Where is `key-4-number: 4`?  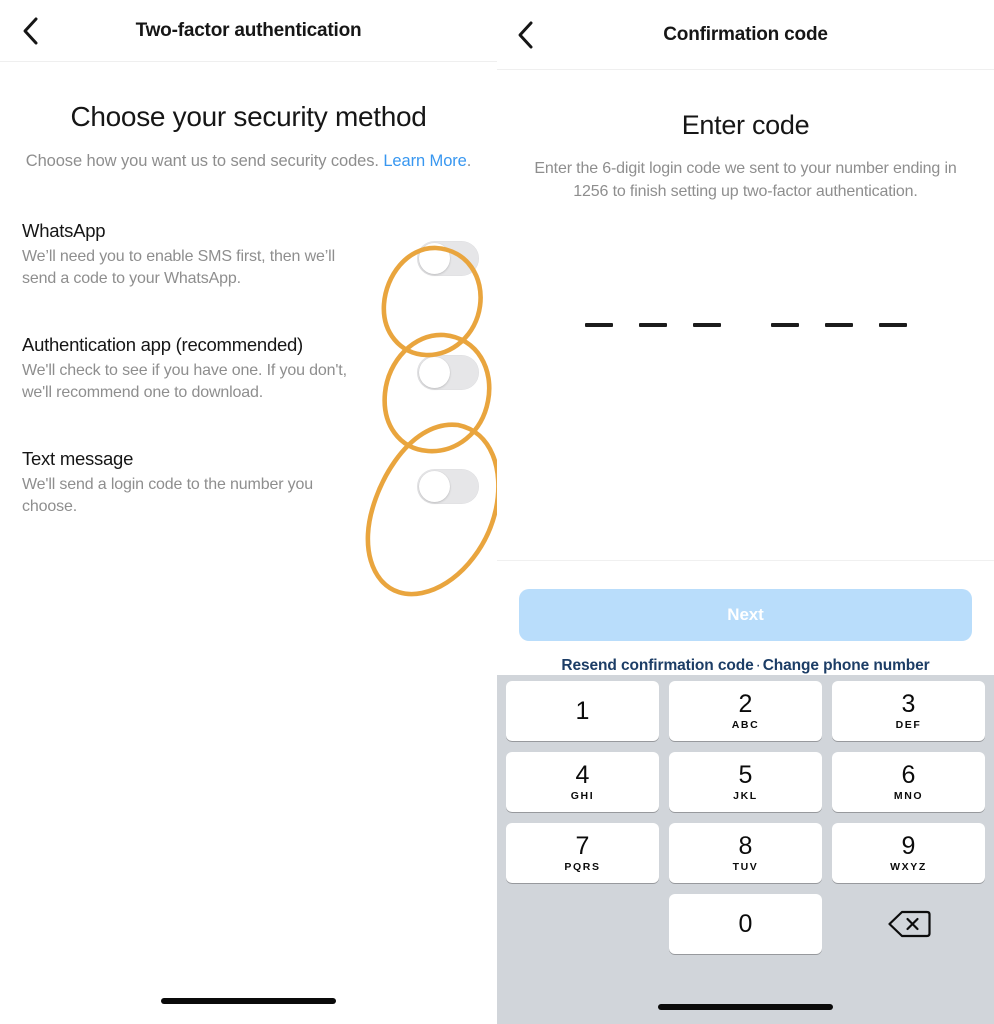 key-4-number: 4 is located at coordinates (582, 774).